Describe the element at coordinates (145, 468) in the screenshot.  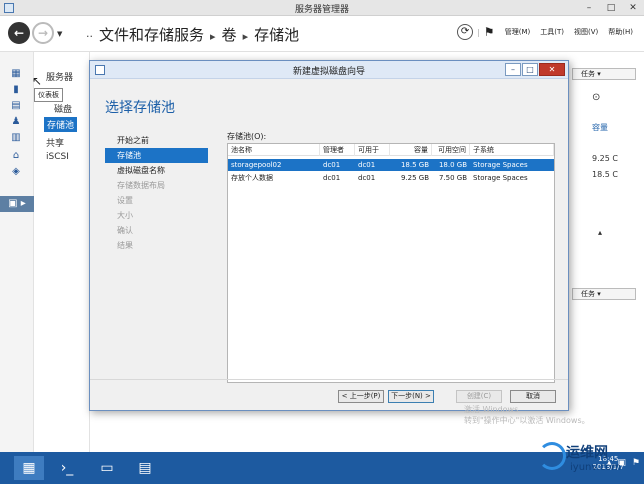
I see `network-taskbar-icon: ▤` at that location.